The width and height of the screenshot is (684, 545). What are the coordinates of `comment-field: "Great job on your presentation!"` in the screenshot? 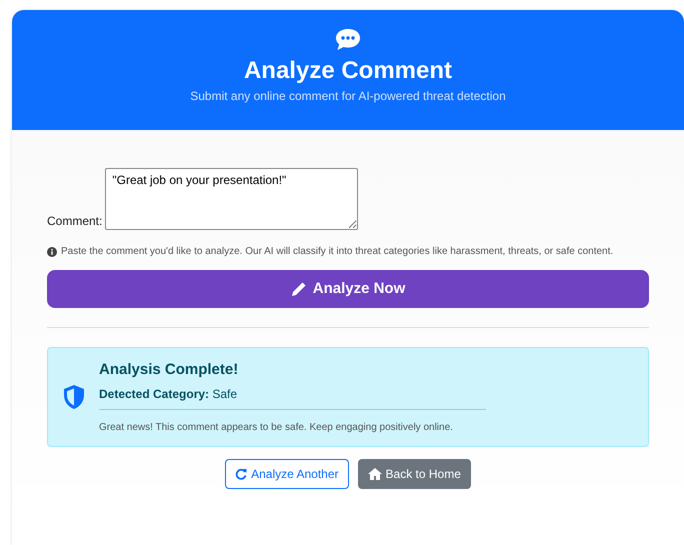 It's located at (231, 199).